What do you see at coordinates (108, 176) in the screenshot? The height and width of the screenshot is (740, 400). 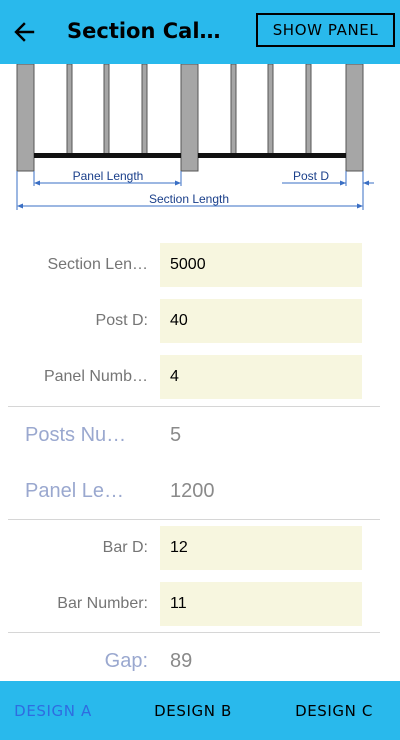 I see `panel-length-dim-label: Panel Length` at bounding box center [108, 176].